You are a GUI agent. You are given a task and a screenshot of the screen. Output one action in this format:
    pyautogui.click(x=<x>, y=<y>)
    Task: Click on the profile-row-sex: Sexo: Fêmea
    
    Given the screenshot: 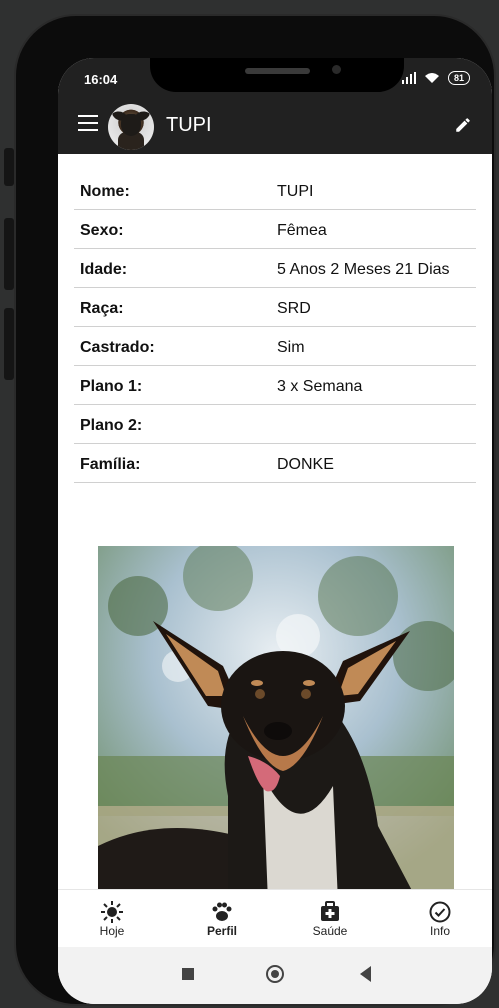 What is the action you would take?
    pyautogui.click(x=275, y=230)
    